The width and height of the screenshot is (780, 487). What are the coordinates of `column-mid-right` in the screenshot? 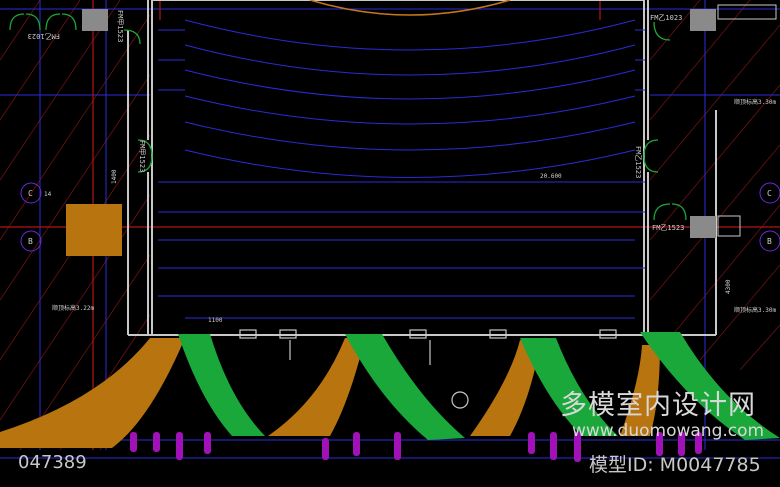 It's located at (703, 227).